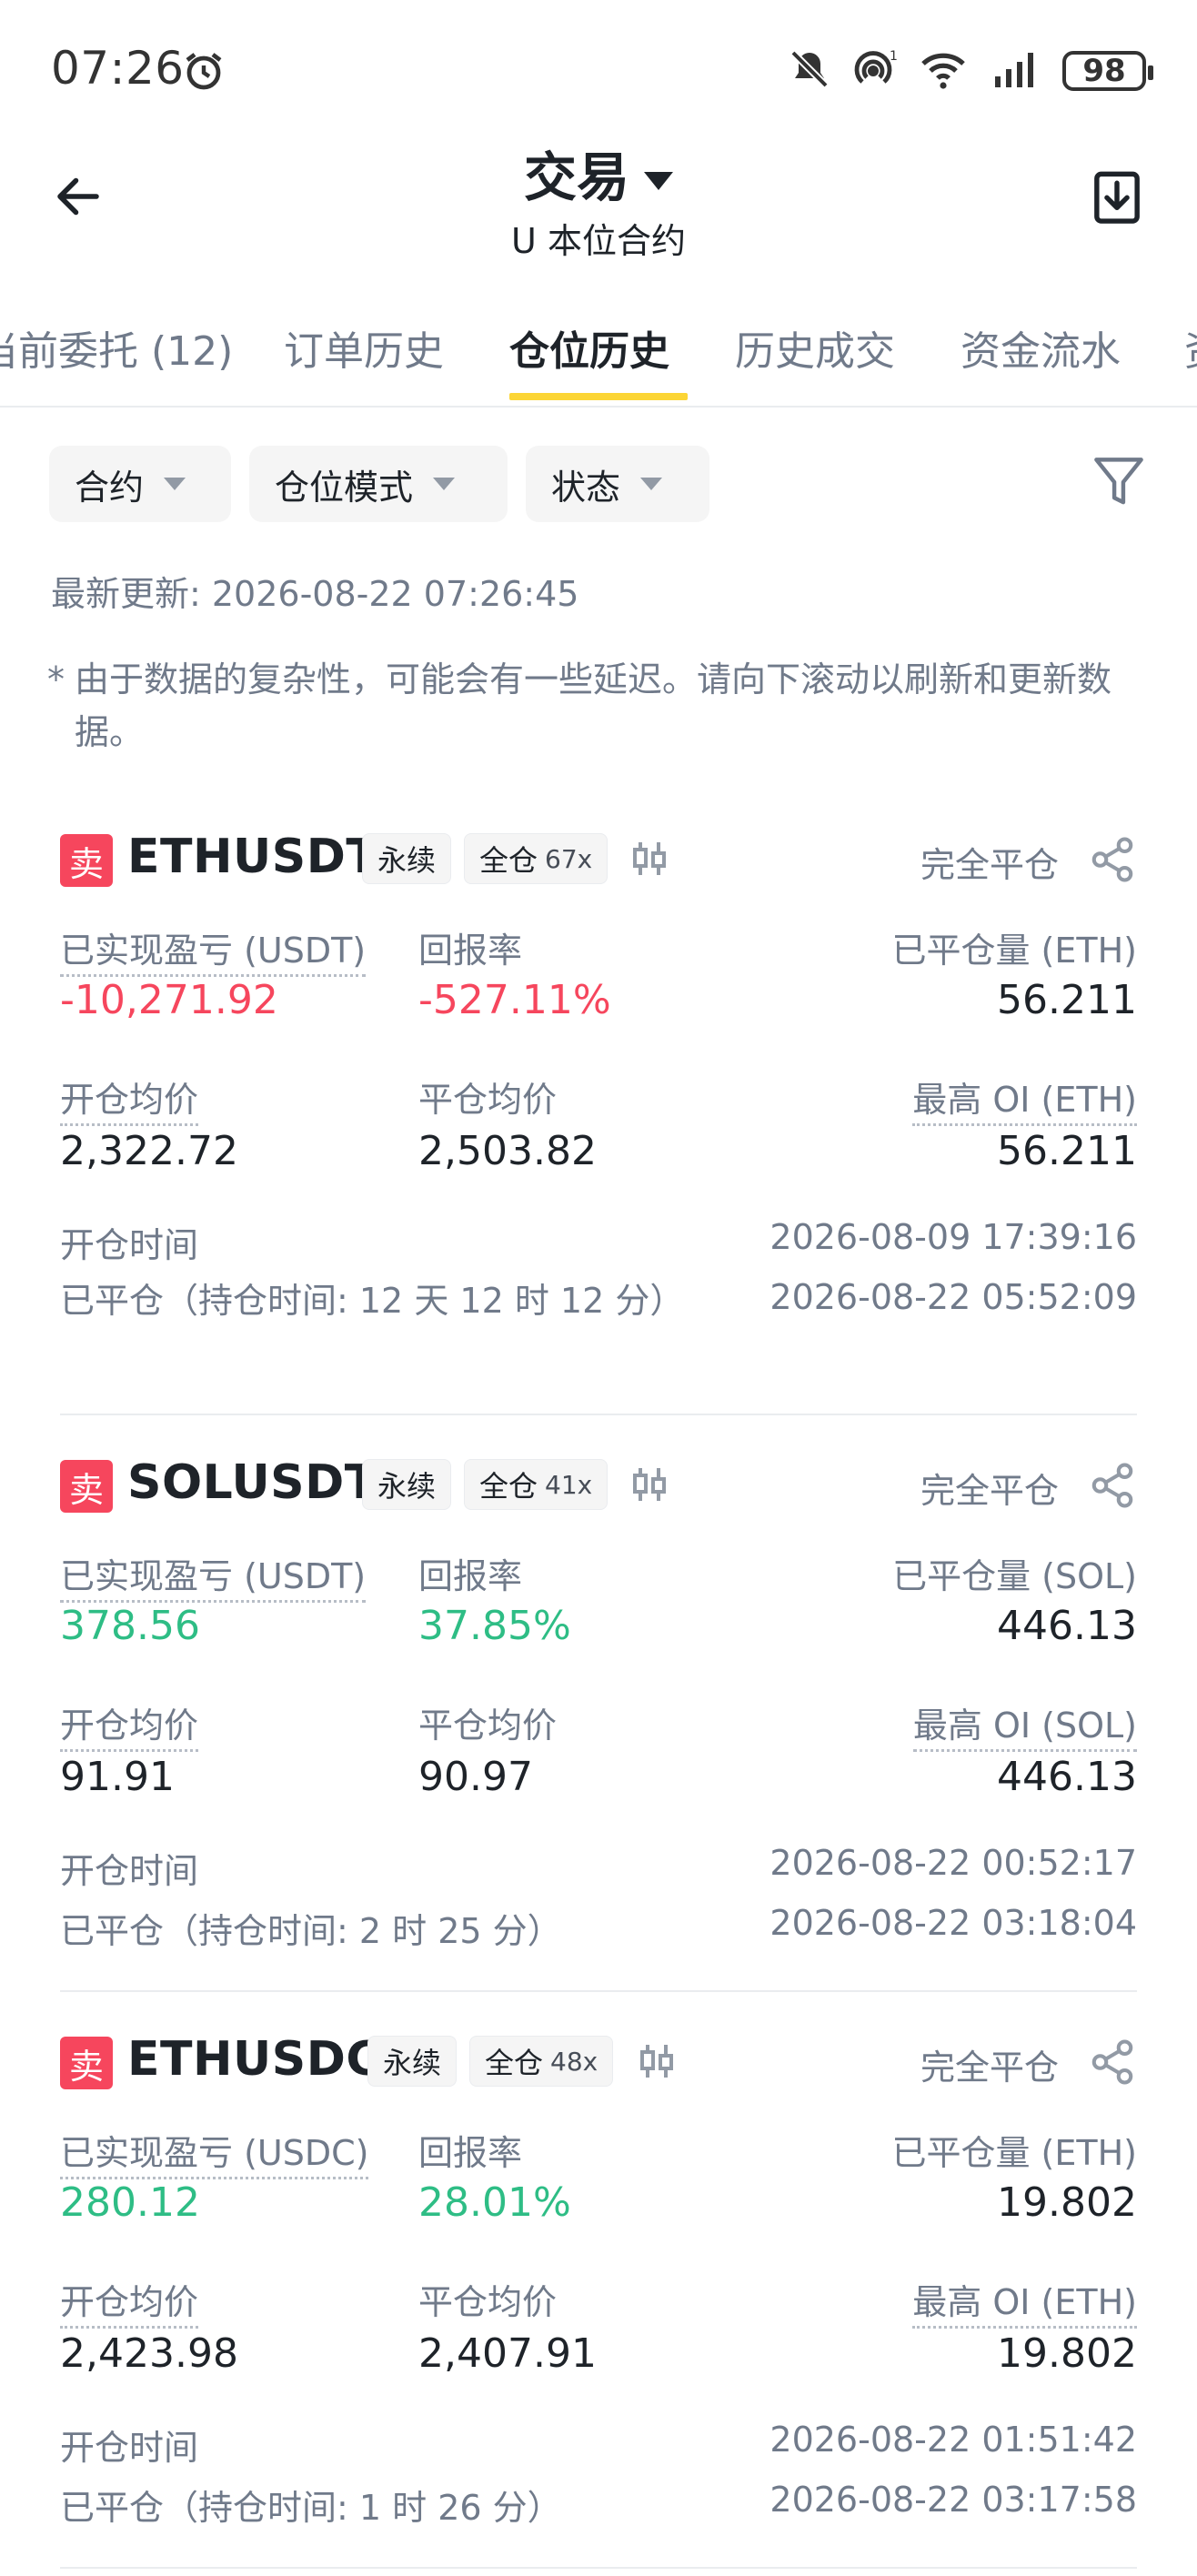 This screenshot has width=1197, height=2576. What do you see at coordinates (1107, 71) in the screenshot?
I see `battery-indicator: 98` at bounding box center [1107, 71].